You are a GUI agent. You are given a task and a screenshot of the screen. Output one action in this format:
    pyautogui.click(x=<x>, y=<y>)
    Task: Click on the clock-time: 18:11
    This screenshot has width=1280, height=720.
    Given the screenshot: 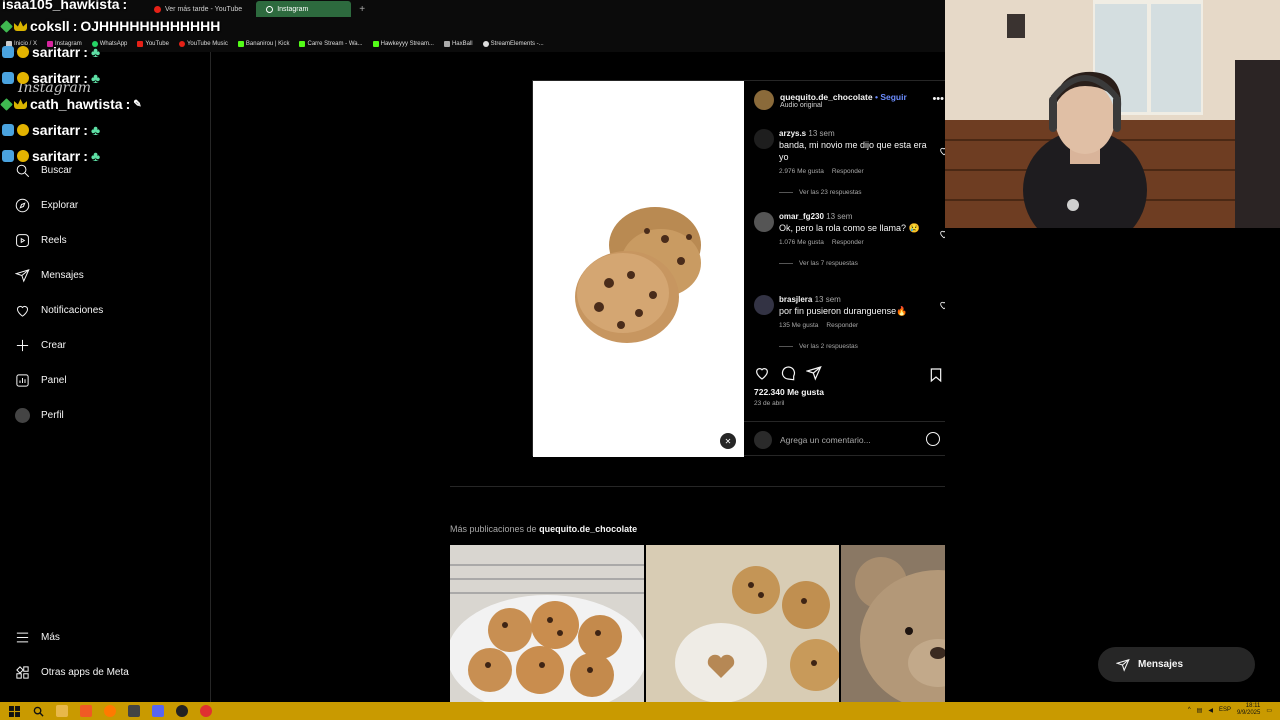 What is the action you would take?
    pyautogui.click(x=1253, y=706)
    